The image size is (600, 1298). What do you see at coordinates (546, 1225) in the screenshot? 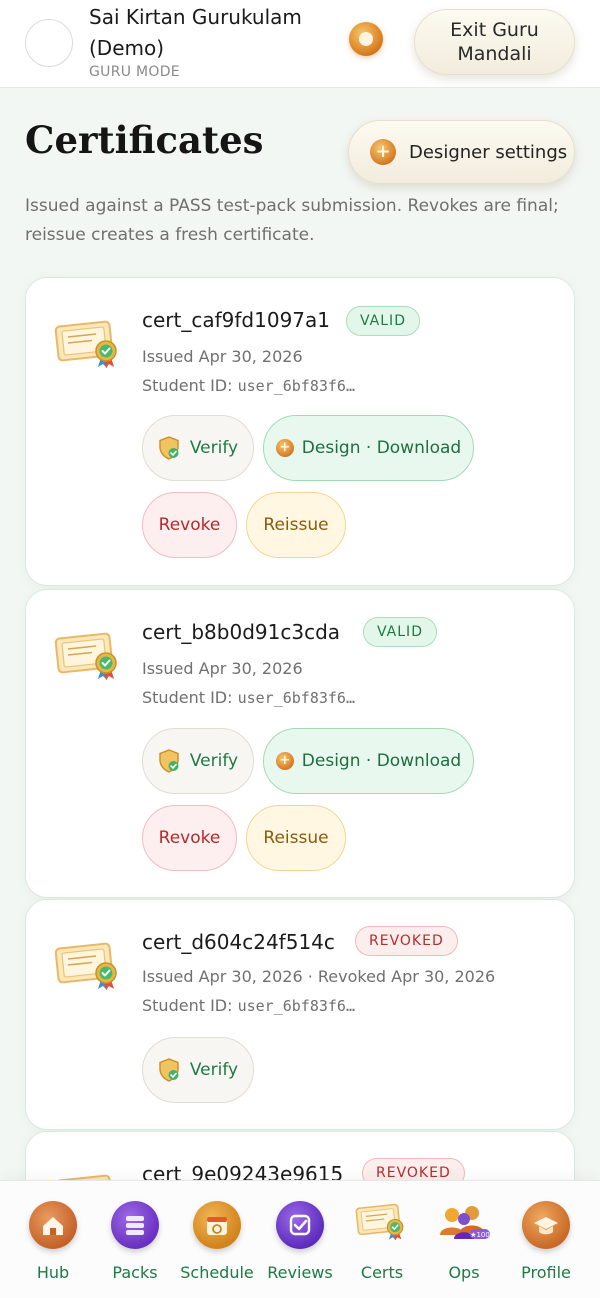
I see `graduation-cap-icon` at bounding box center [546, 1225].